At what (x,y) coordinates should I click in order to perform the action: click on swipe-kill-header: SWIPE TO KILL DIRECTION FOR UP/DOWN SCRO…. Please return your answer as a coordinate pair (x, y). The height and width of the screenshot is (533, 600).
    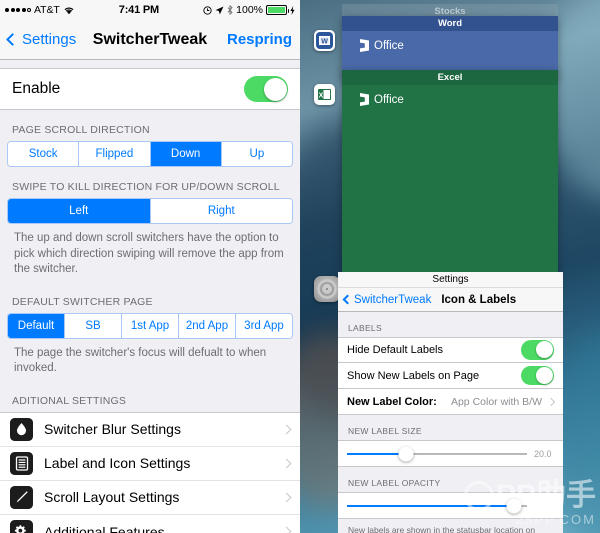
    Looking at the image, I should click on (146, 187).